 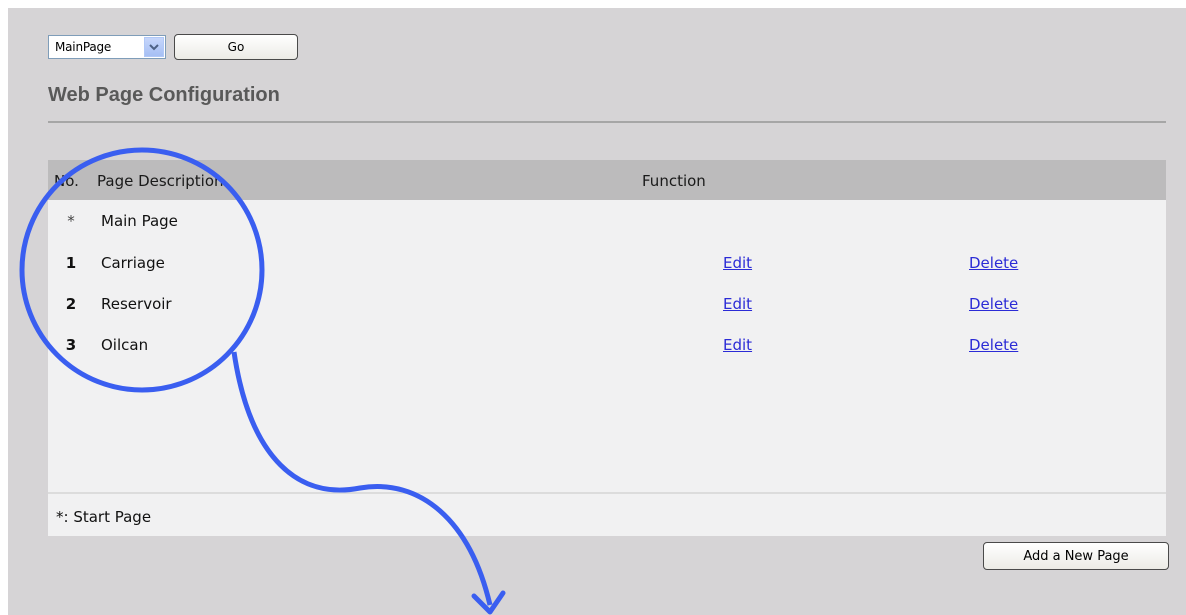 What do you see at coordinates (1076, 556) in the screenshot?
I see `add-new-page-button: Add a New Page` at bounding box center [1076, 556].